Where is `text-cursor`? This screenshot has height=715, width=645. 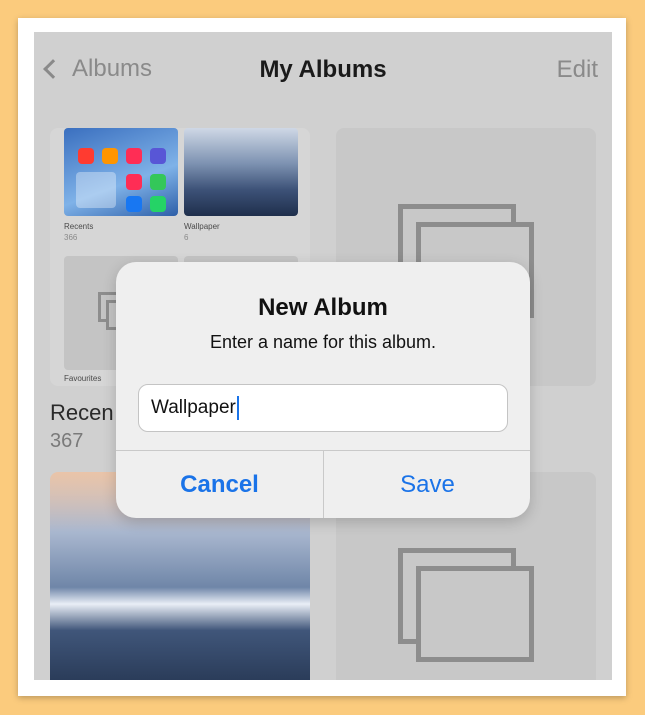 text-cursor is located at coordinates (237, 408).